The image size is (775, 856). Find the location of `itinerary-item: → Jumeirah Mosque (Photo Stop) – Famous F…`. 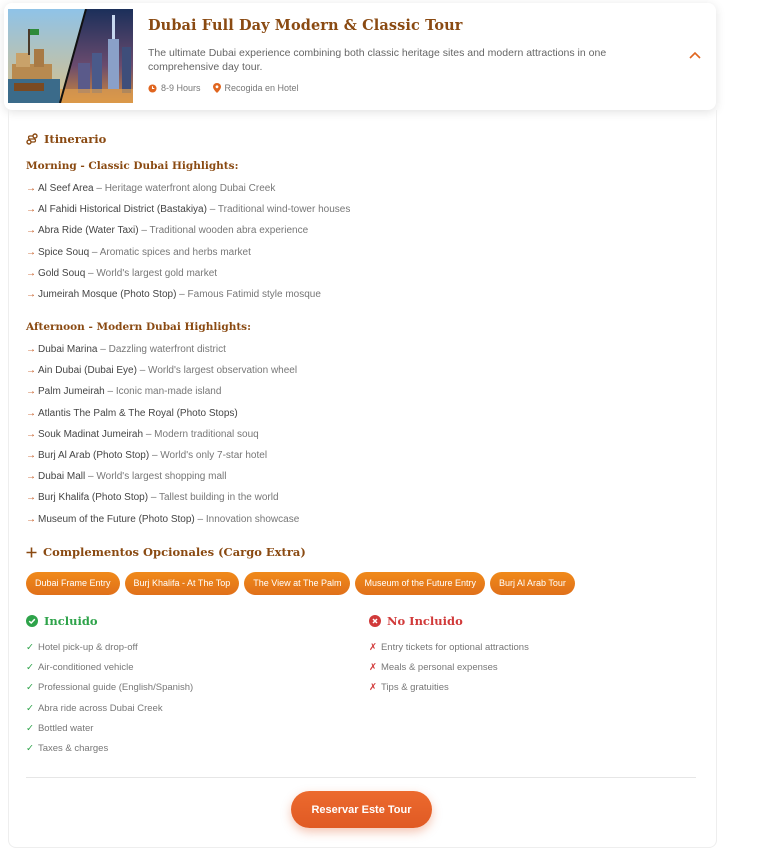

itinerary-item: → Jumeirah Mosque (Photo Stop) – Famous F… is located at coordinates (188, 298).